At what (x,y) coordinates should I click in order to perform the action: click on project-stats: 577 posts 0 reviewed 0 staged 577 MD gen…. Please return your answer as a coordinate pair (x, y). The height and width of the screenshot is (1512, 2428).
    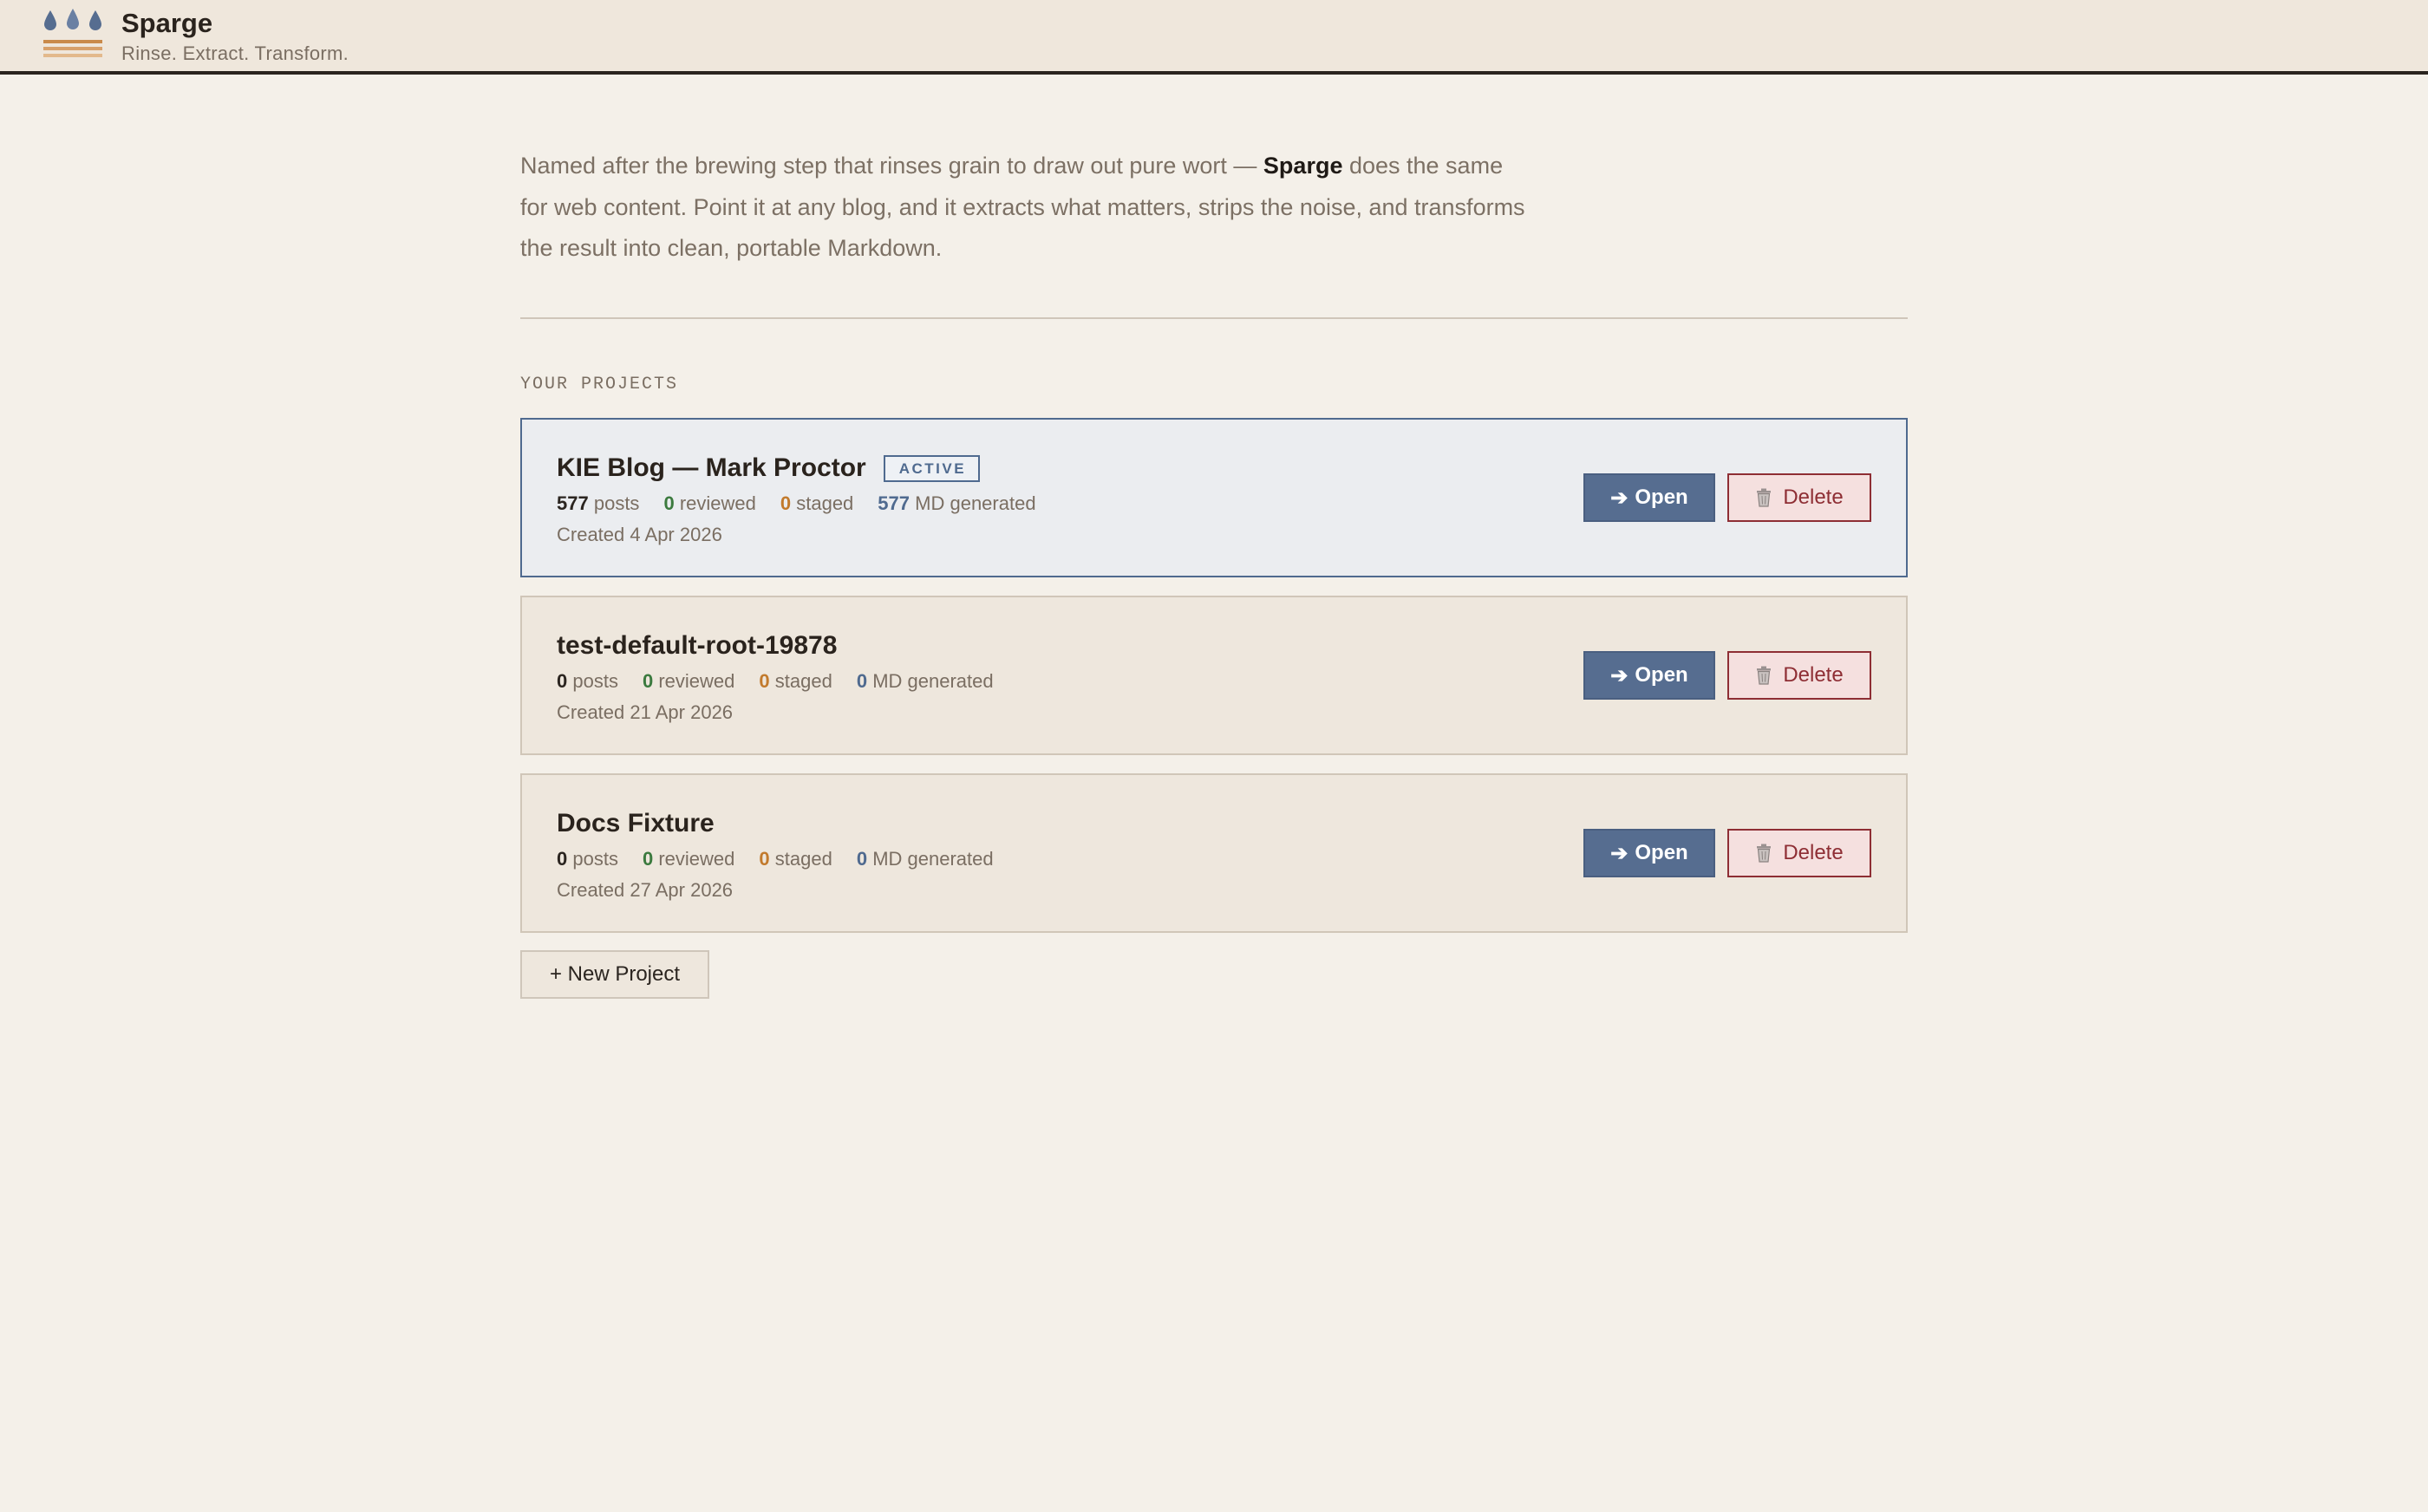
    Looking at the image, I should click on (809, 504).